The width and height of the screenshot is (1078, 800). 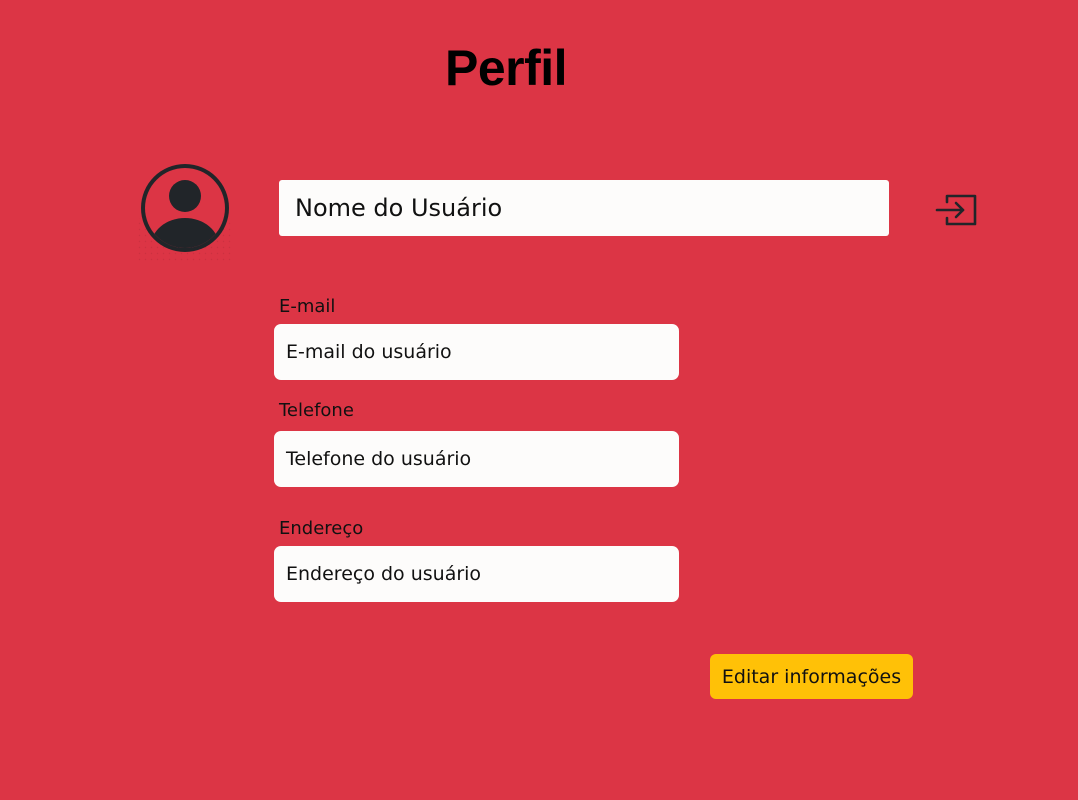 What do you see at coordinates (476, 352) in the screenshot?
I see `email-field: E-mail do usuário` at bounding box center [476, 352].